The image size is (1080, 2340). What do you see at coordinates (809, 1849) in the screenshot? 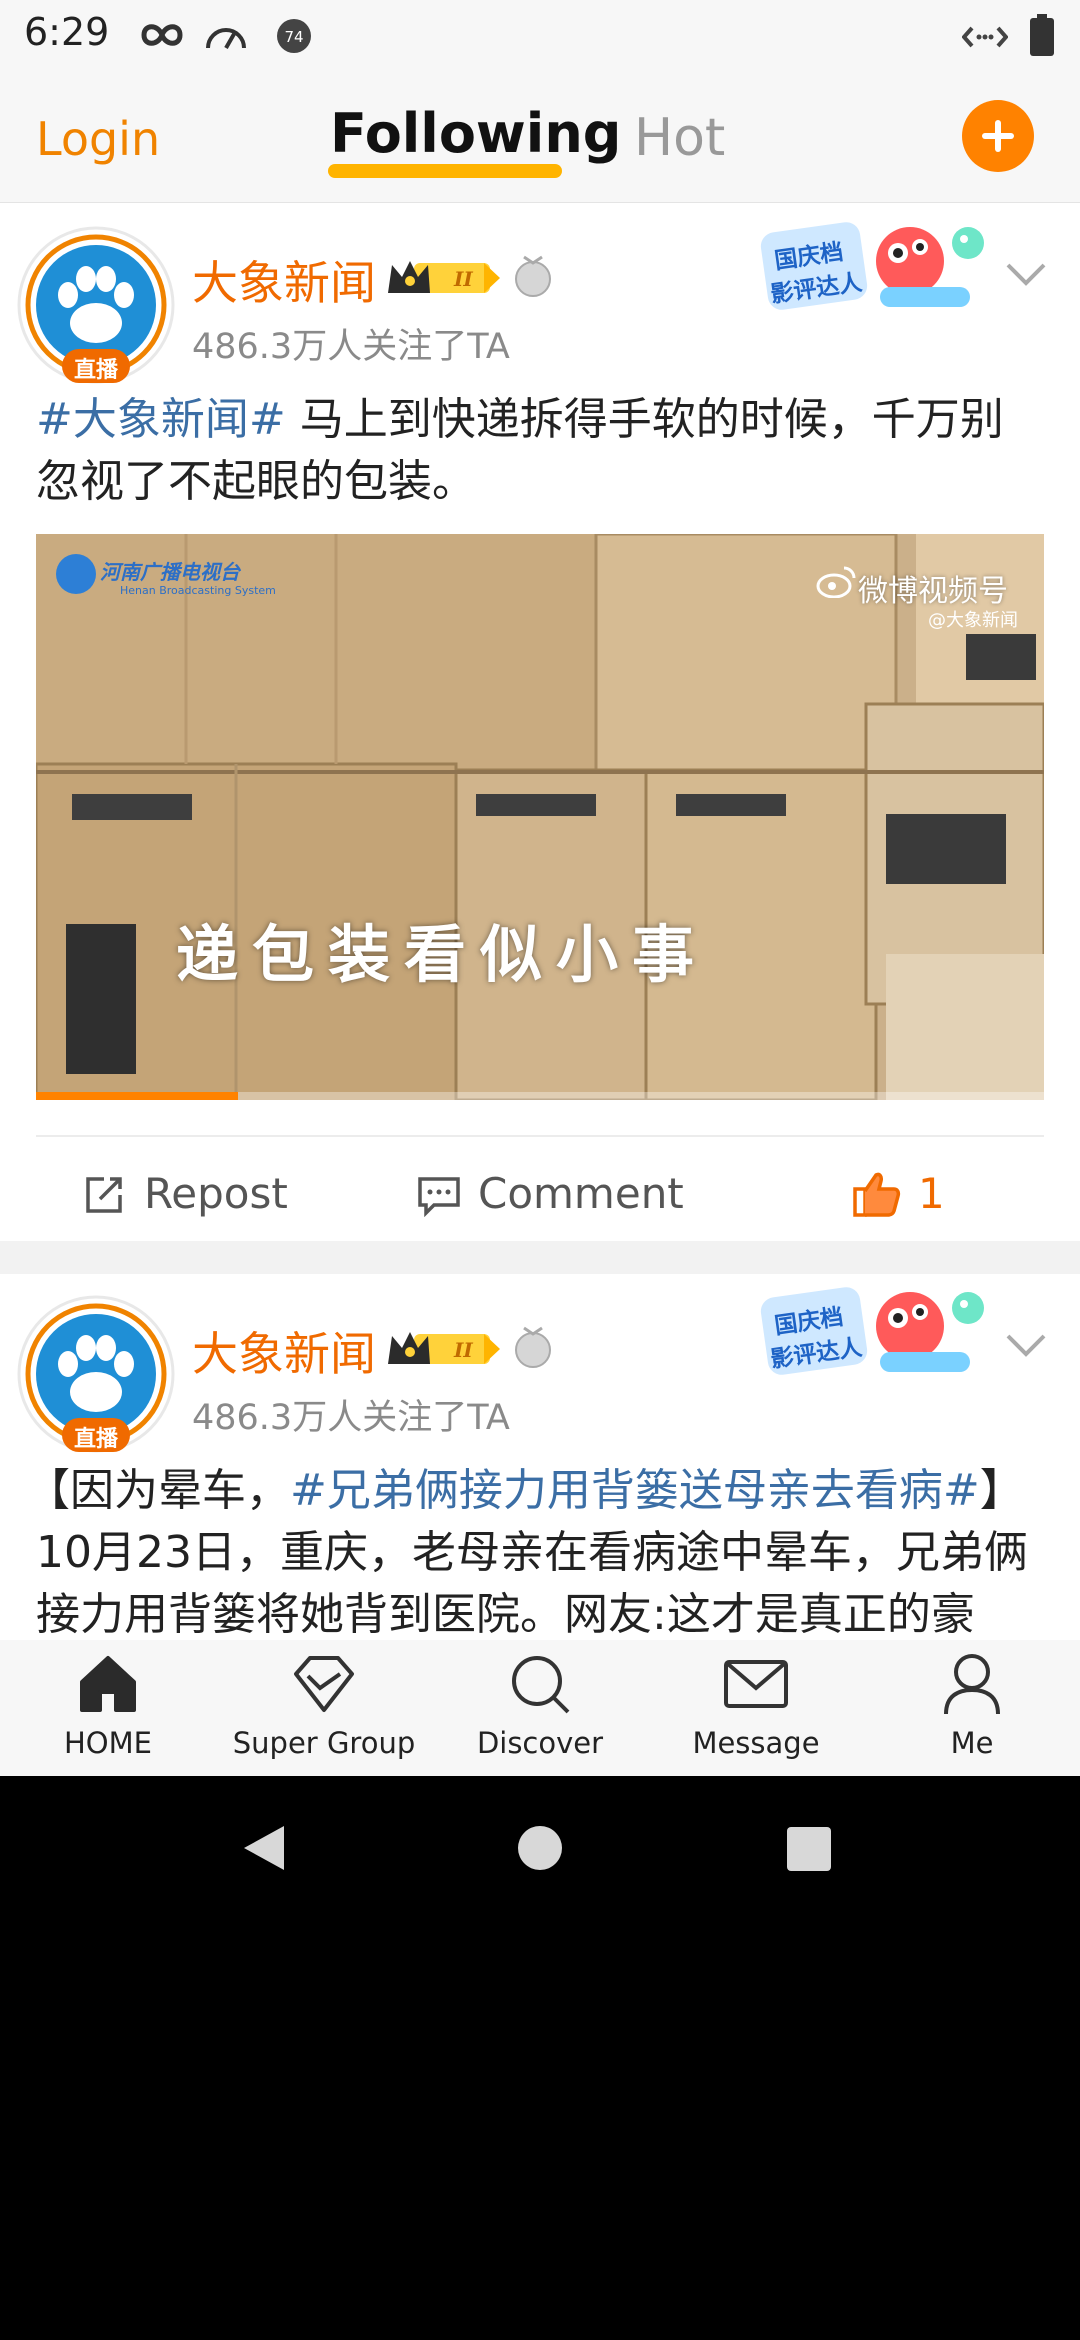
I see `recents-square-icon` at bounding box center [809, 1849].